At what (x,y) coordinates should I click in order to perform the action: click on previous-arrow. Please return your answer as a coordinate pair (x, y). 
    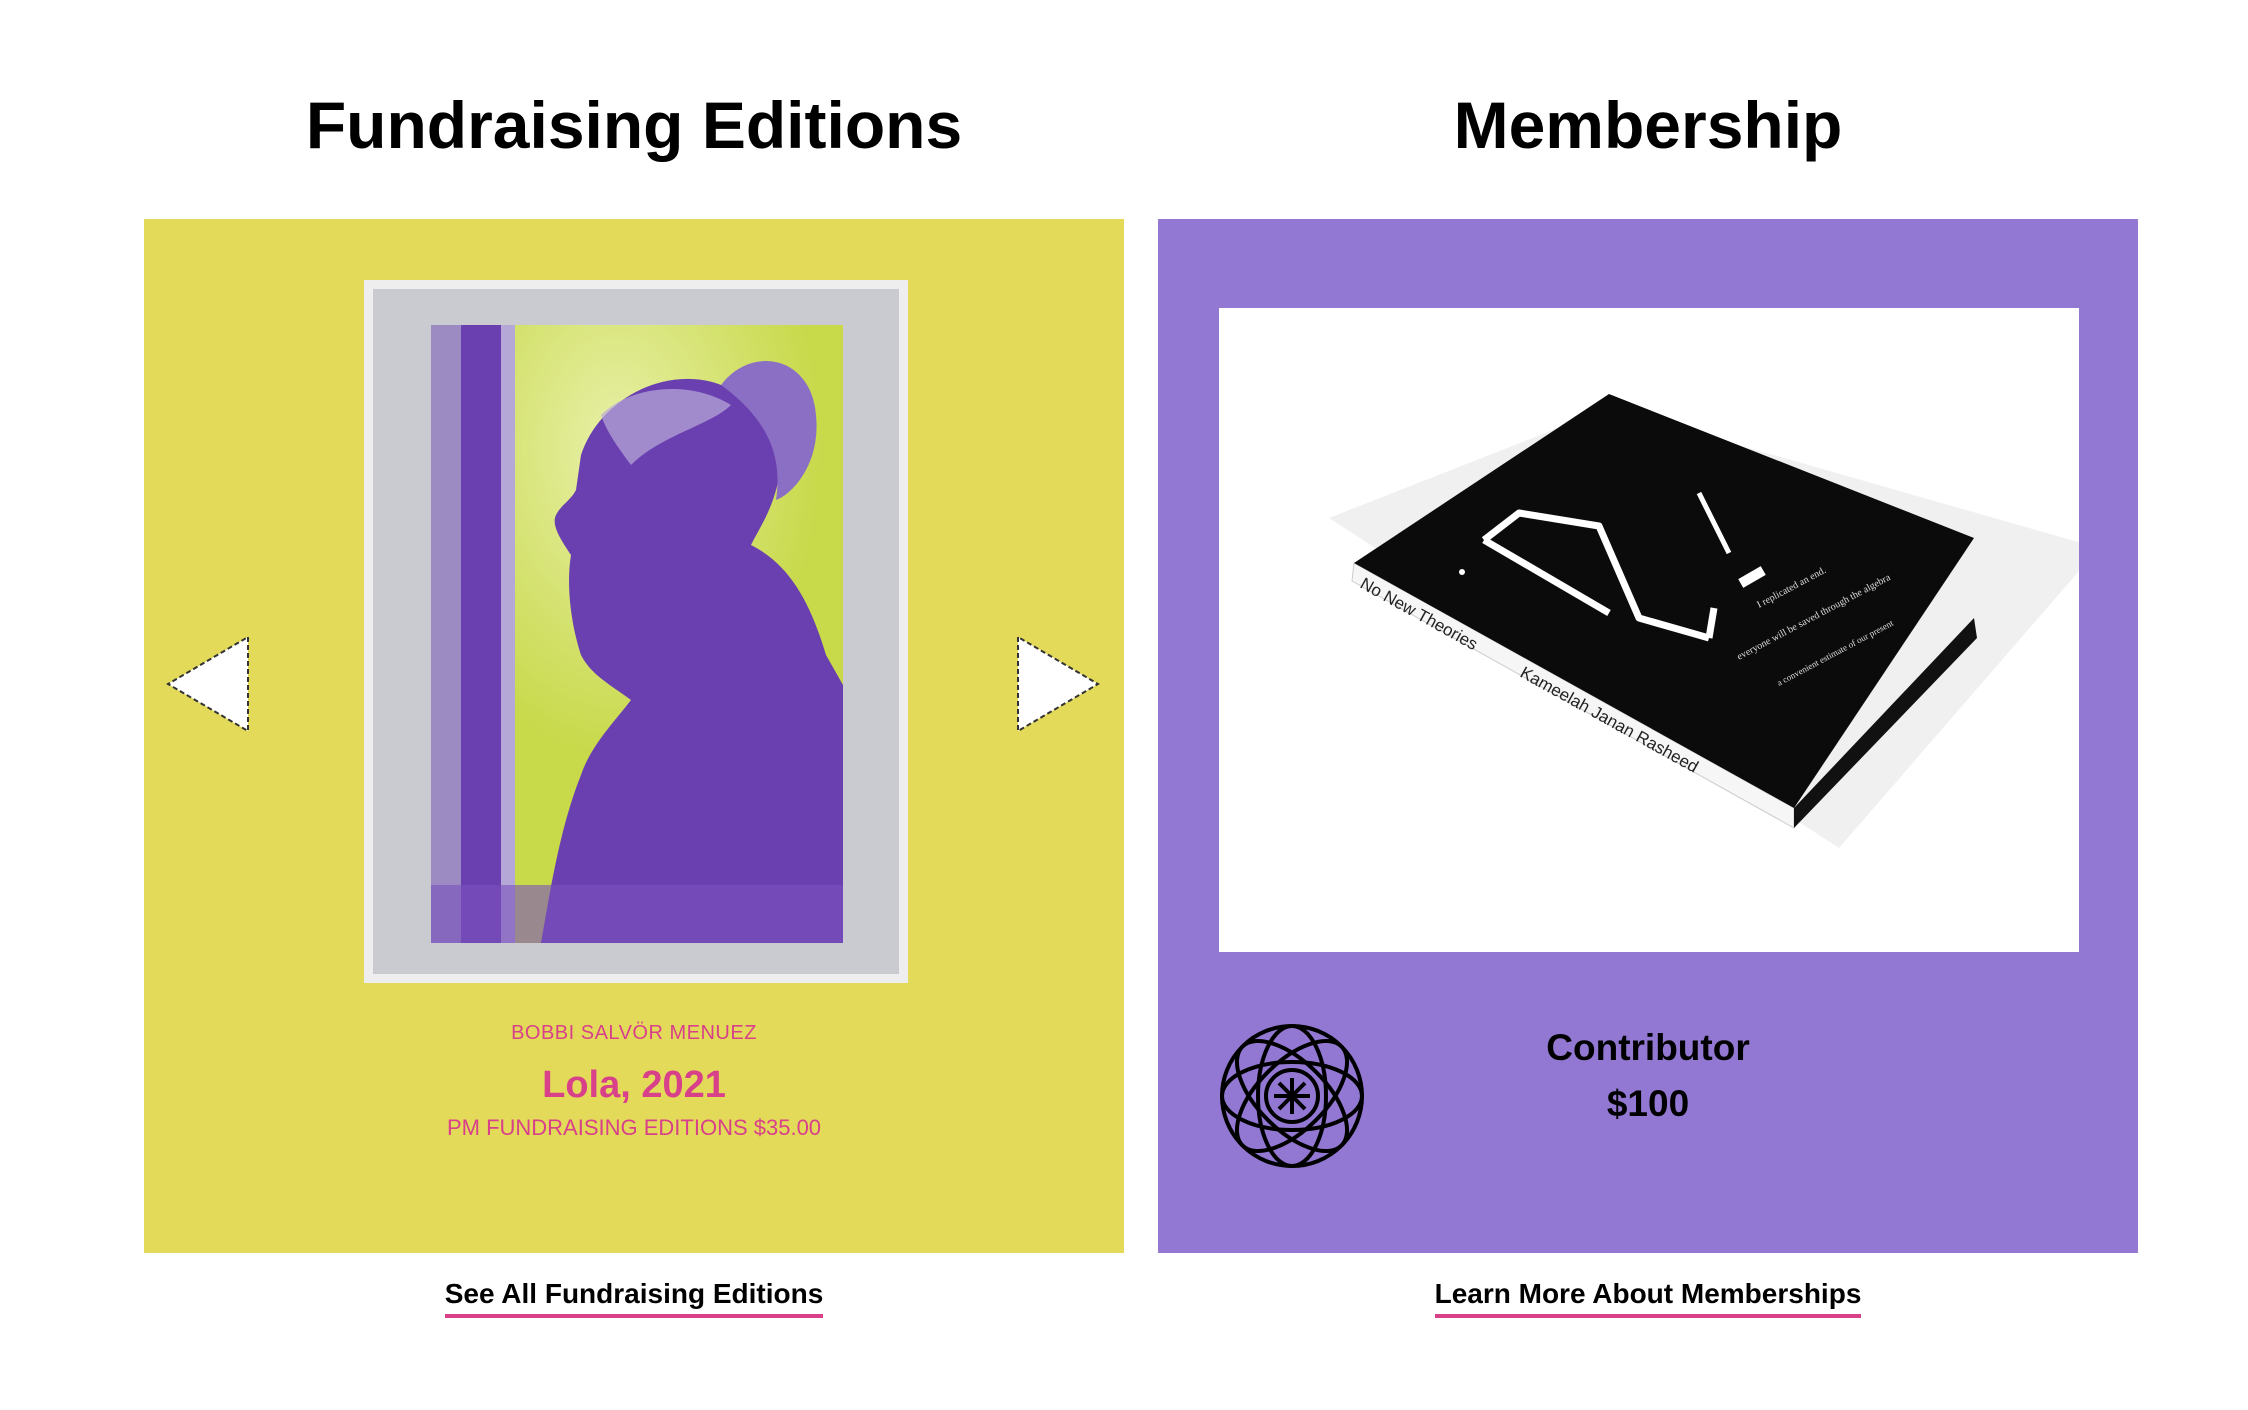
    Looking at the image, I should click on (207, 684).